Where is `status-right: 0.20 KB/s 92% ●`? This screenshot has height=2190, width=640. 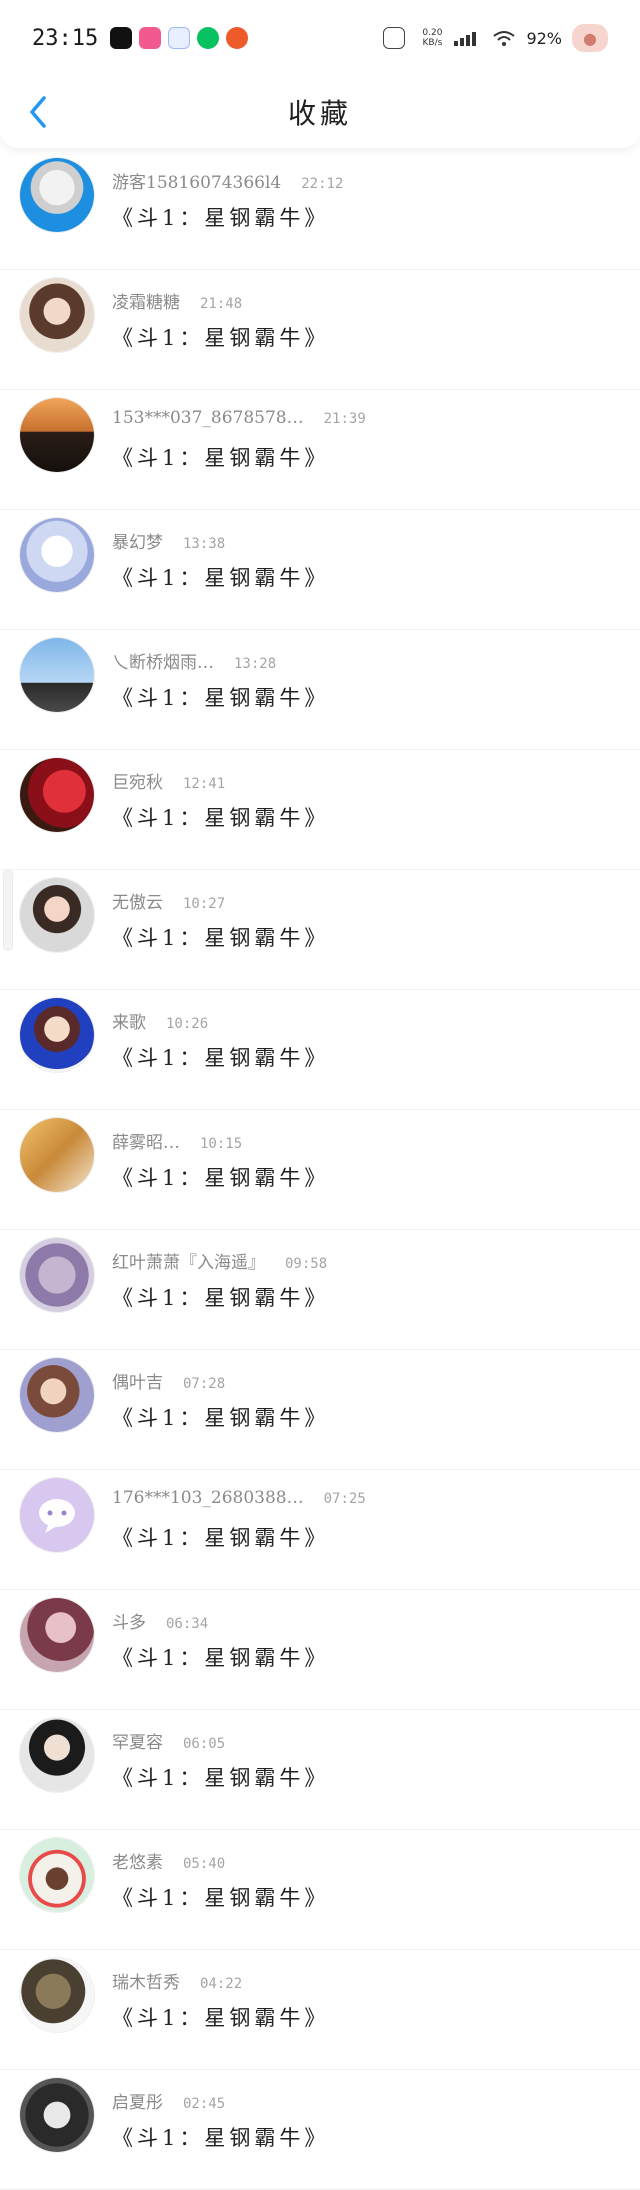 status-right: 0.20 KB/s 92% ● is located at coordinates (495, 38).